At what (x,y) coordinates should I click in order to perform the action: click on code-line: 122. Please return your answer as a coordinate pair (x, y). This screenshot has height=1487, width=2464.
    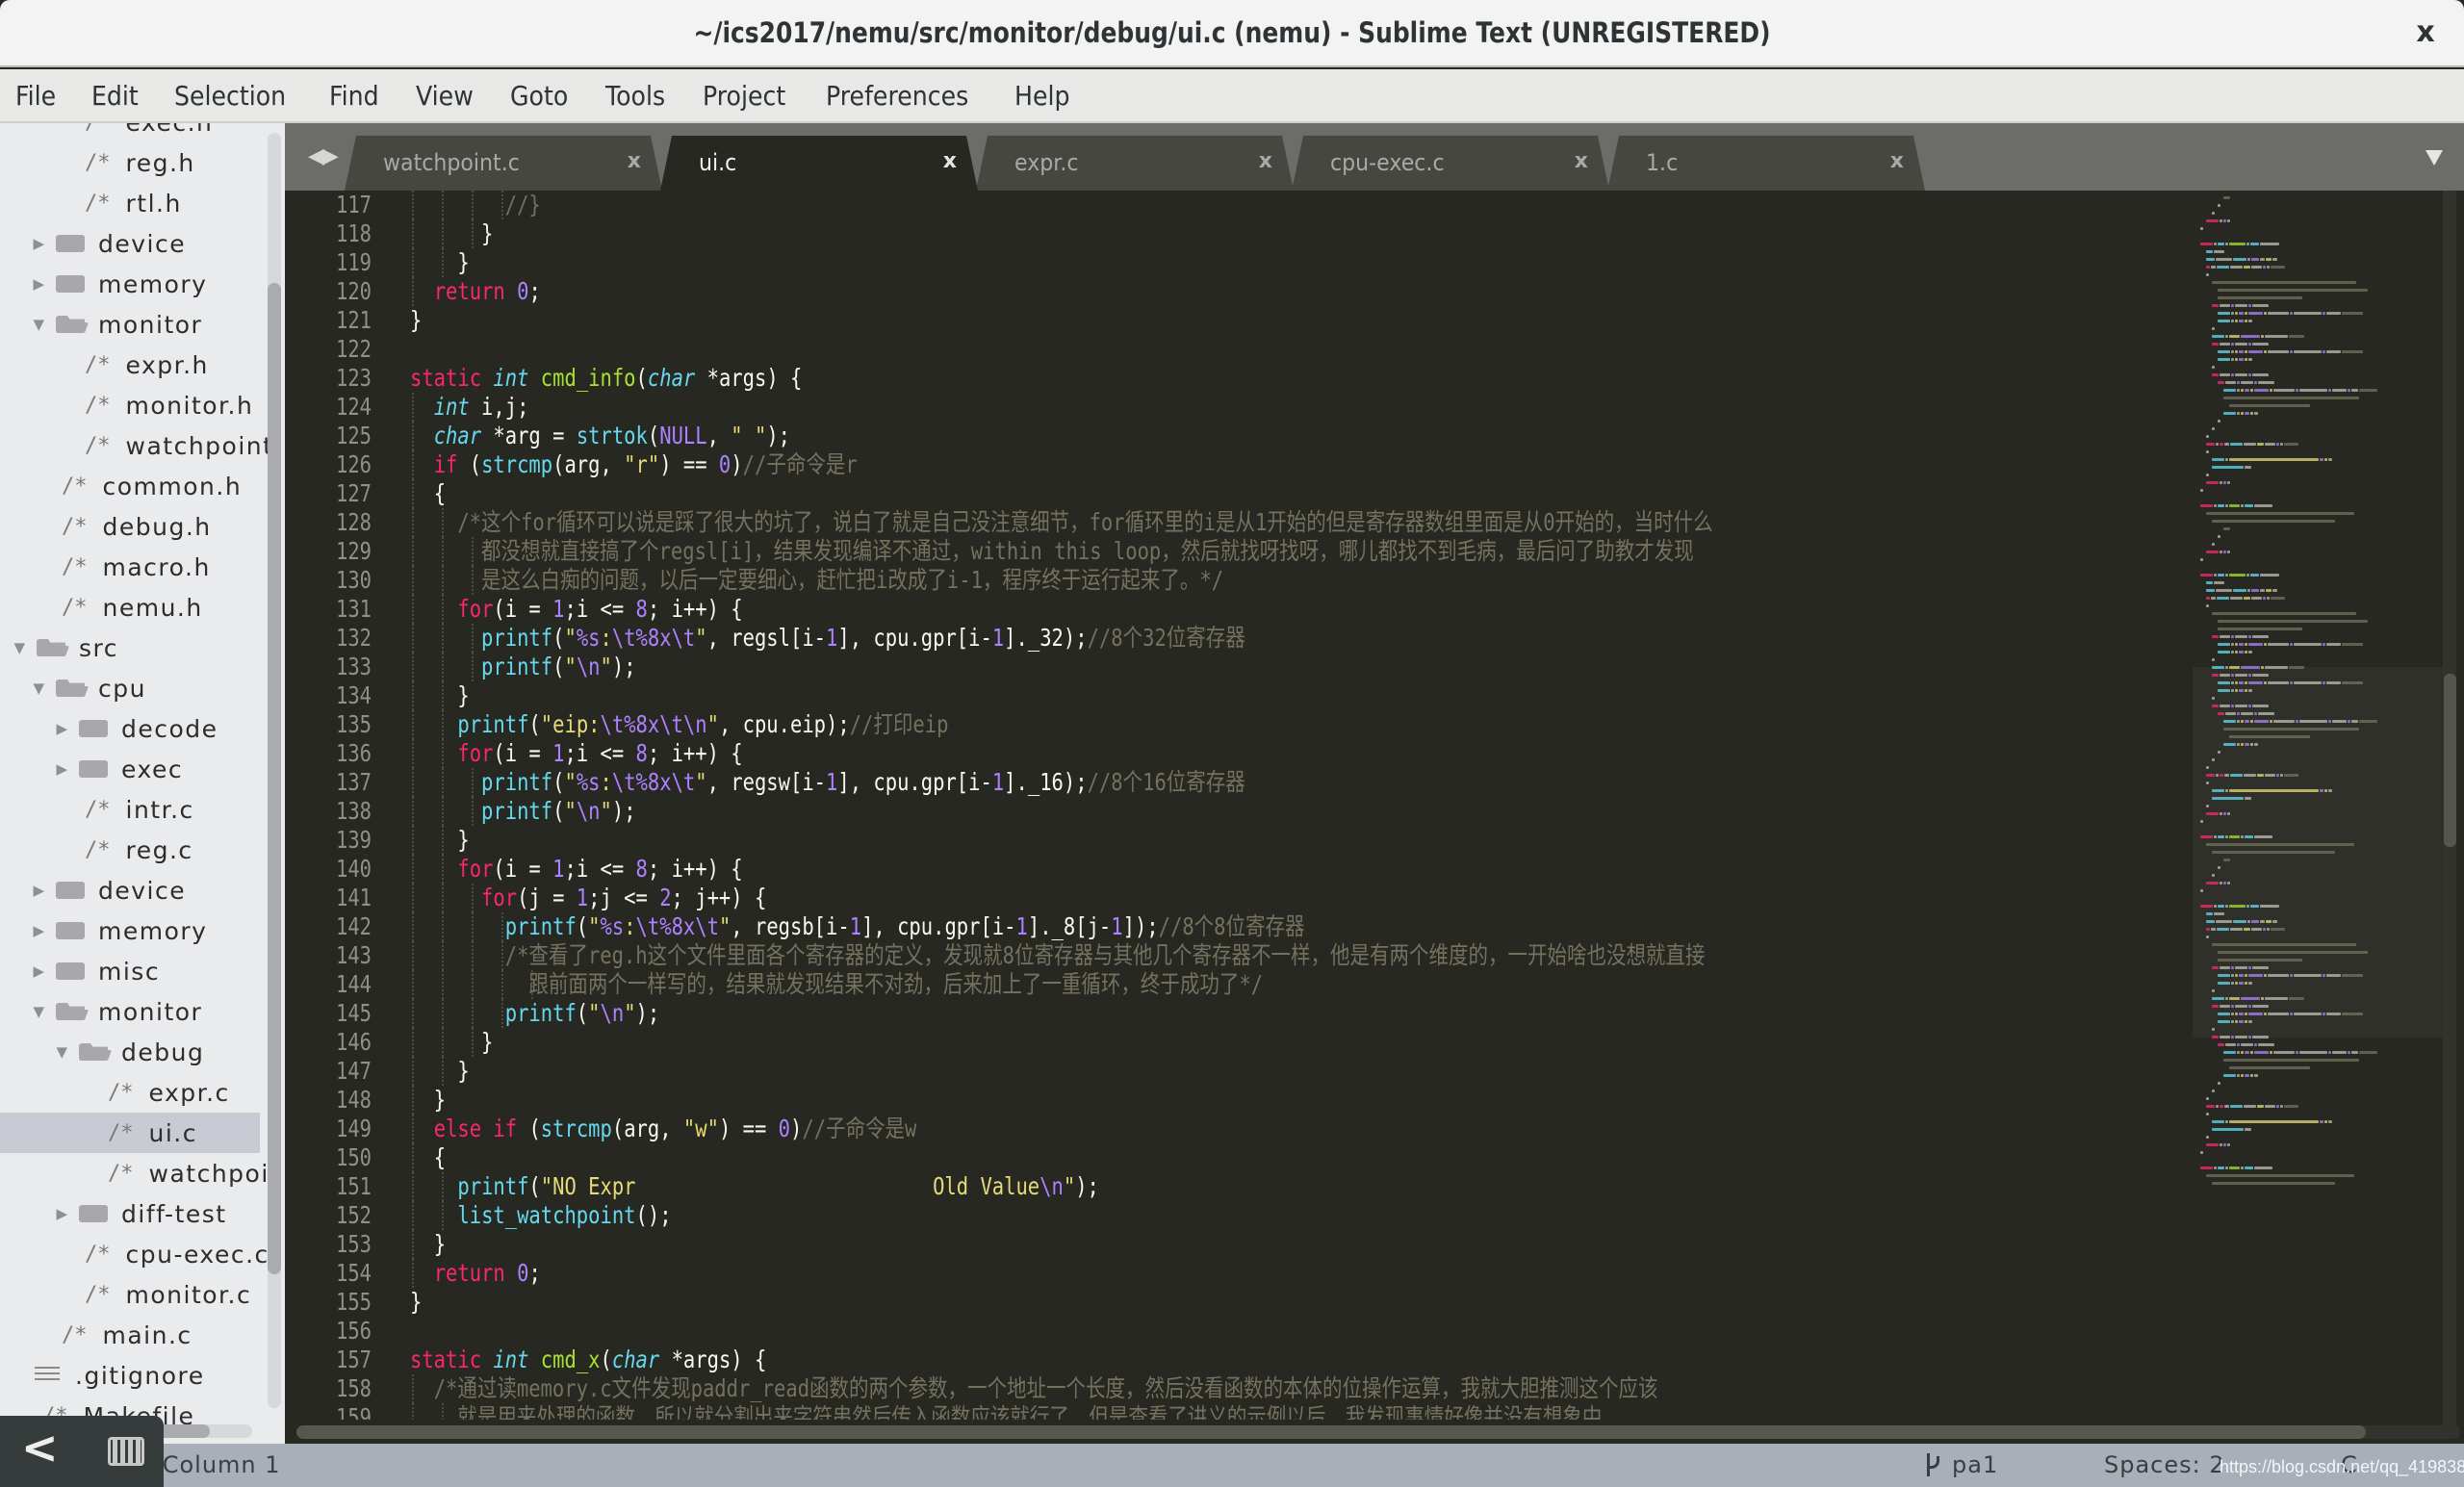
    Looking at the image, I should click on (1228, 349).